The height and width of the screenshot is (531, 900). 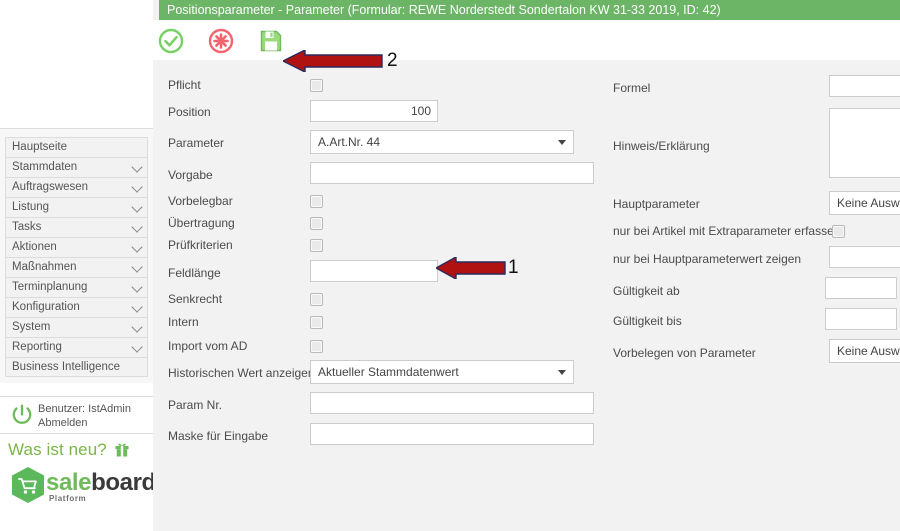 What do you see at coordinates (66, 367) in the screenshot?
I see `sidebar-item-label: Business Intelligence` at bounding box center [66, 367].